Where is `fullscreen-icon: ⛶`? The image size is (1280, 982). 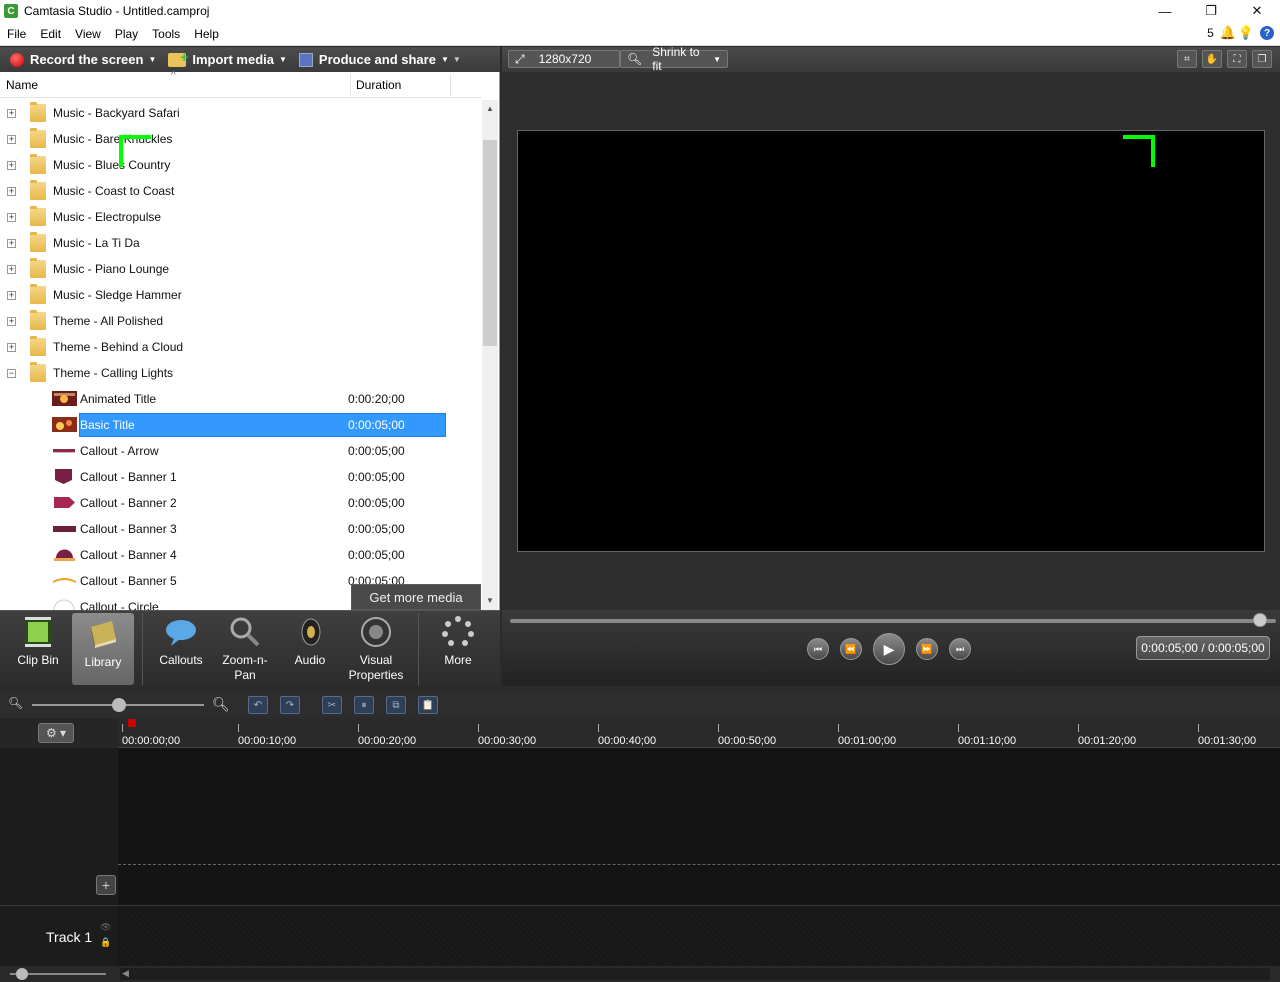 fullscreen-icon: ⛶ is located at coordinates (1237, 59).